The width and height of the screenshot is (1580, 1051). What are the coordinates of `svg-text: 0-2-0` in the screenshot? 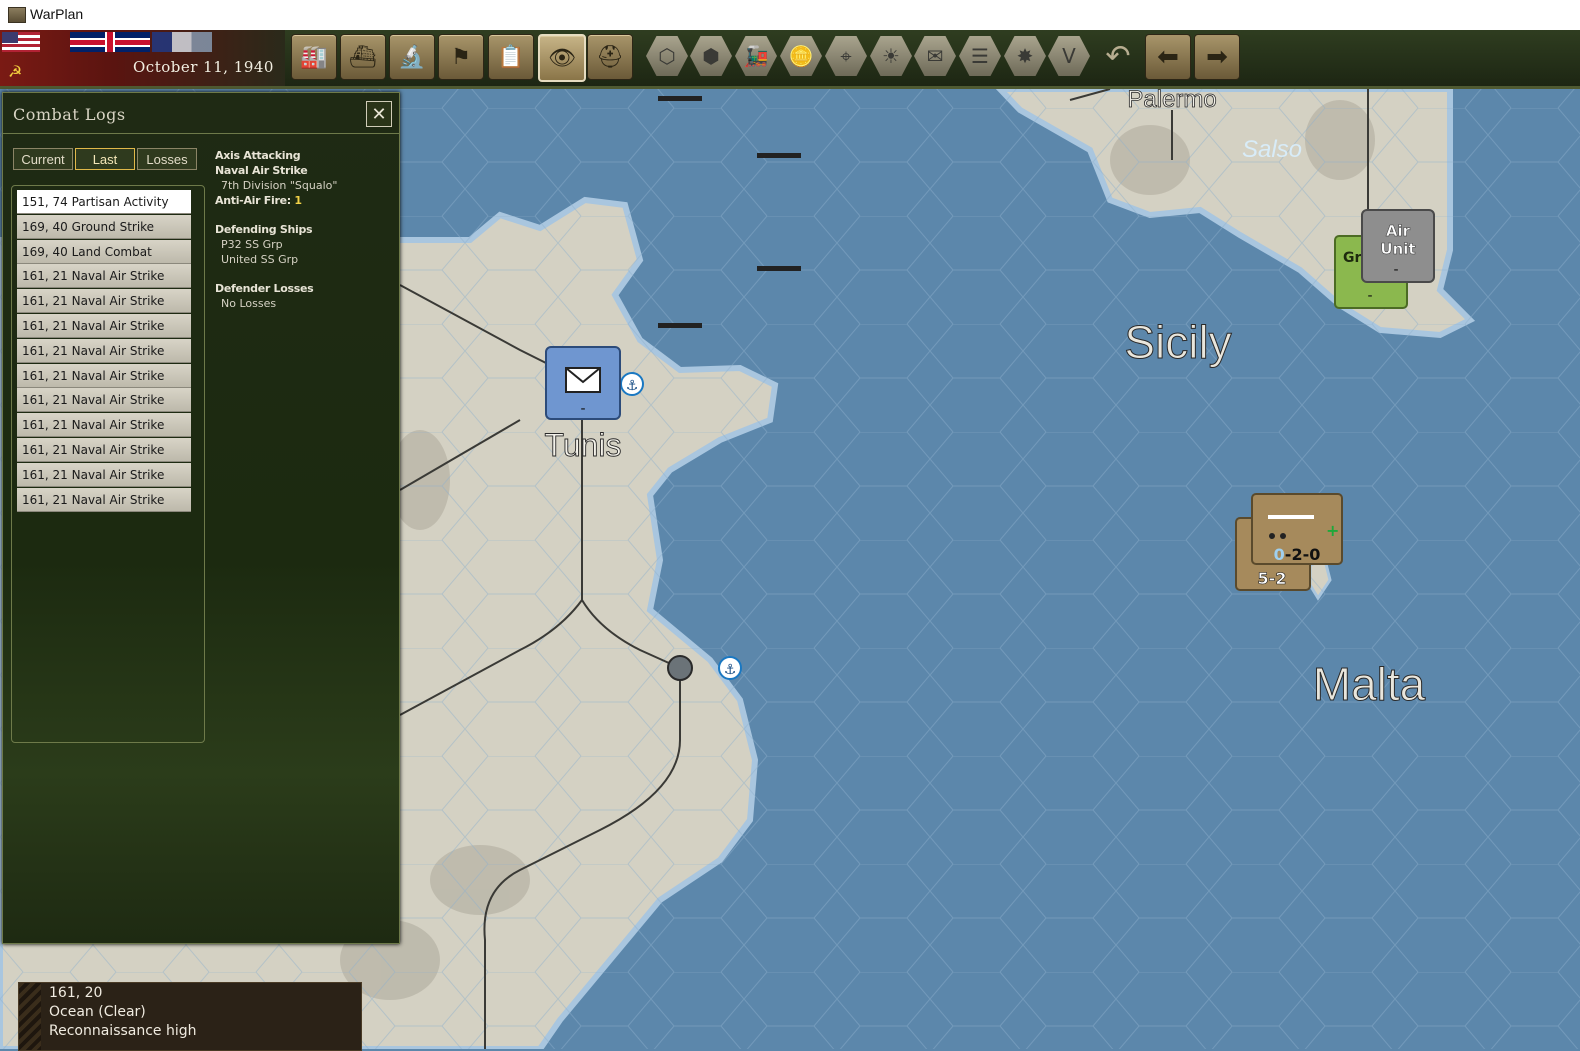 It's located at (1297, 554).